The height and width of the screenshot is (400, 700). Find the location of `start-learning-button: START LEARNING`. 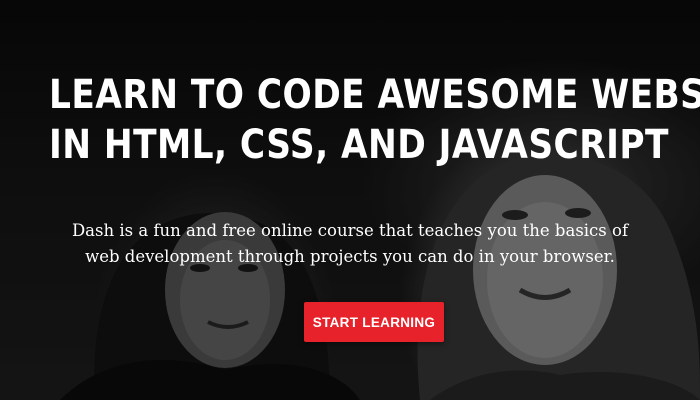

start-learning-button: START LEARNING is located at coordinates (374, 322).